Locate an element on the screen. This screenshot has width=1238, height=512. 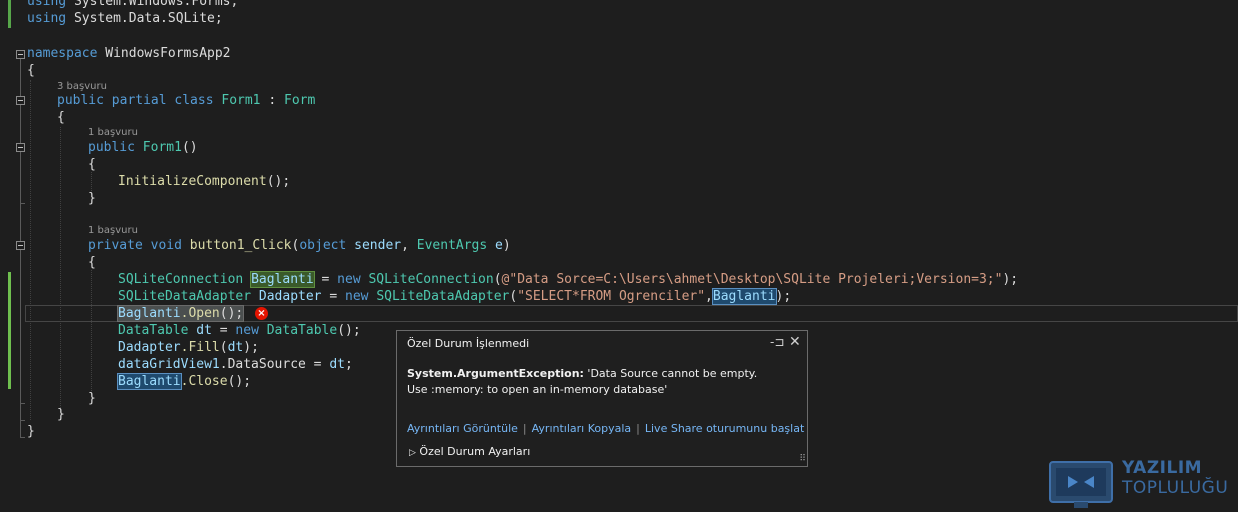
keyword: private is located at coordinates (115, 245).